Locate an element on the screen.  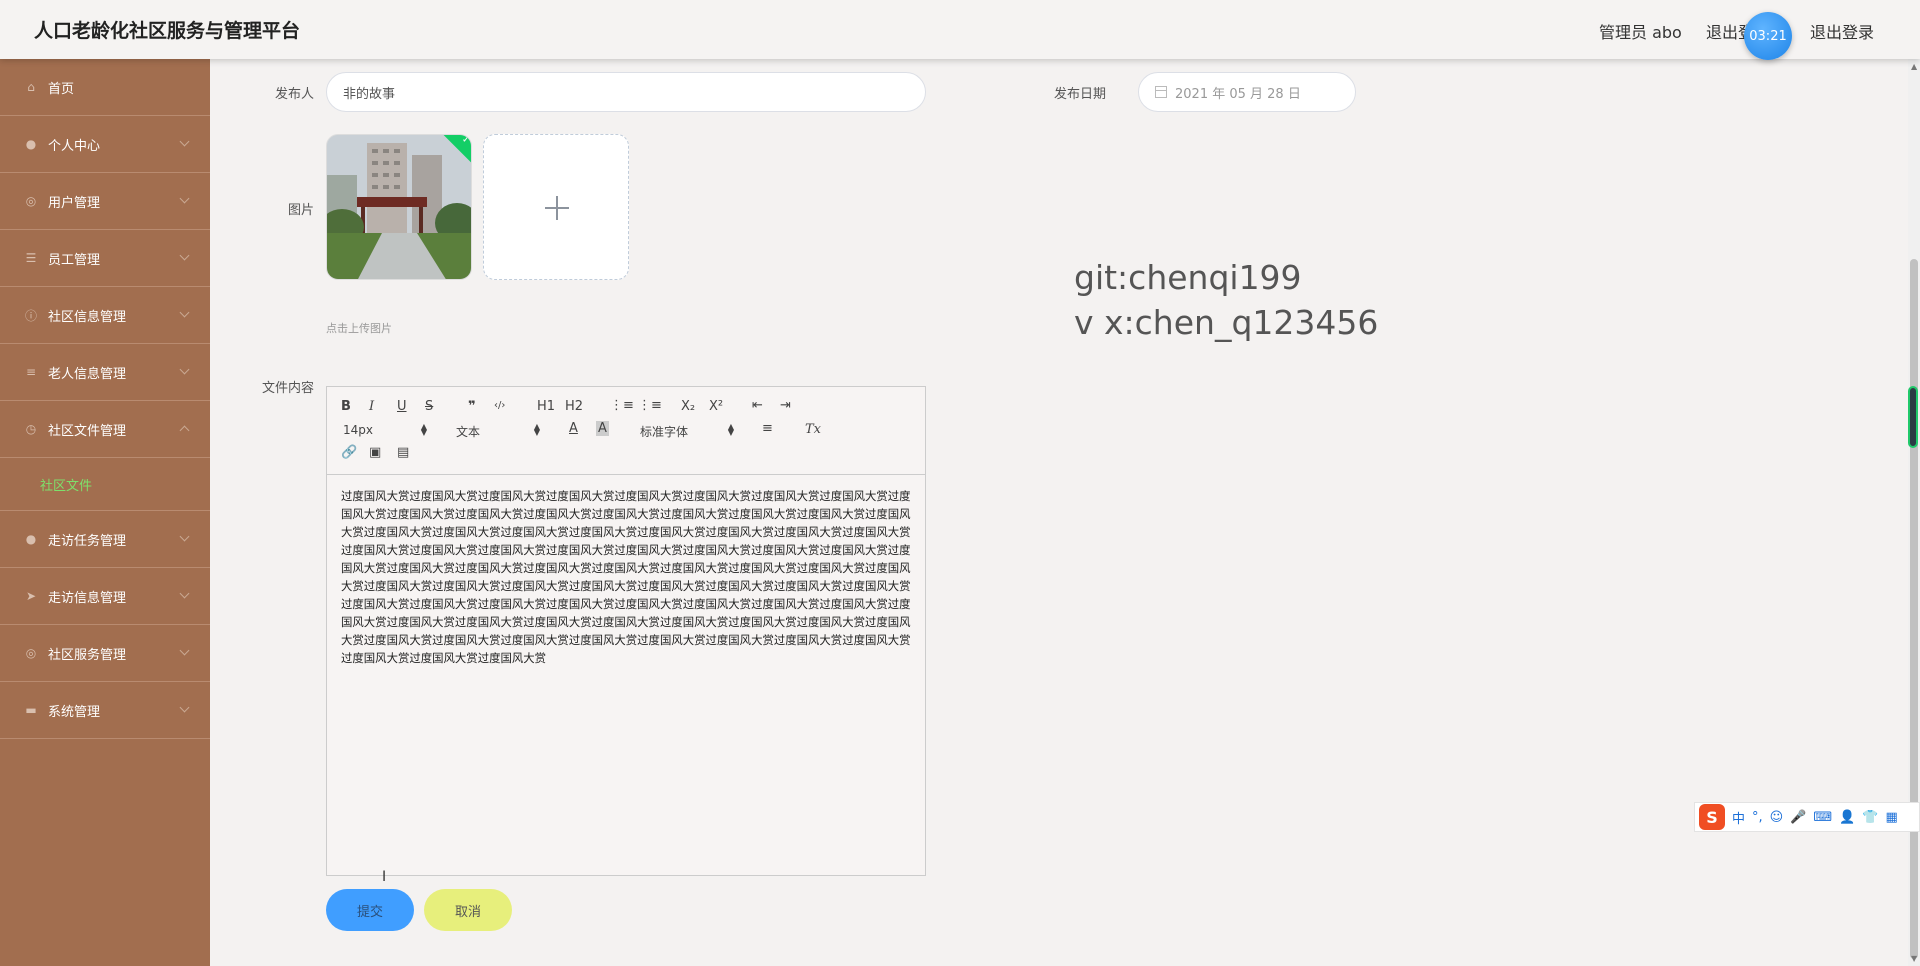
font-family-value: 标准字体 is located at coordinates (664, 432).